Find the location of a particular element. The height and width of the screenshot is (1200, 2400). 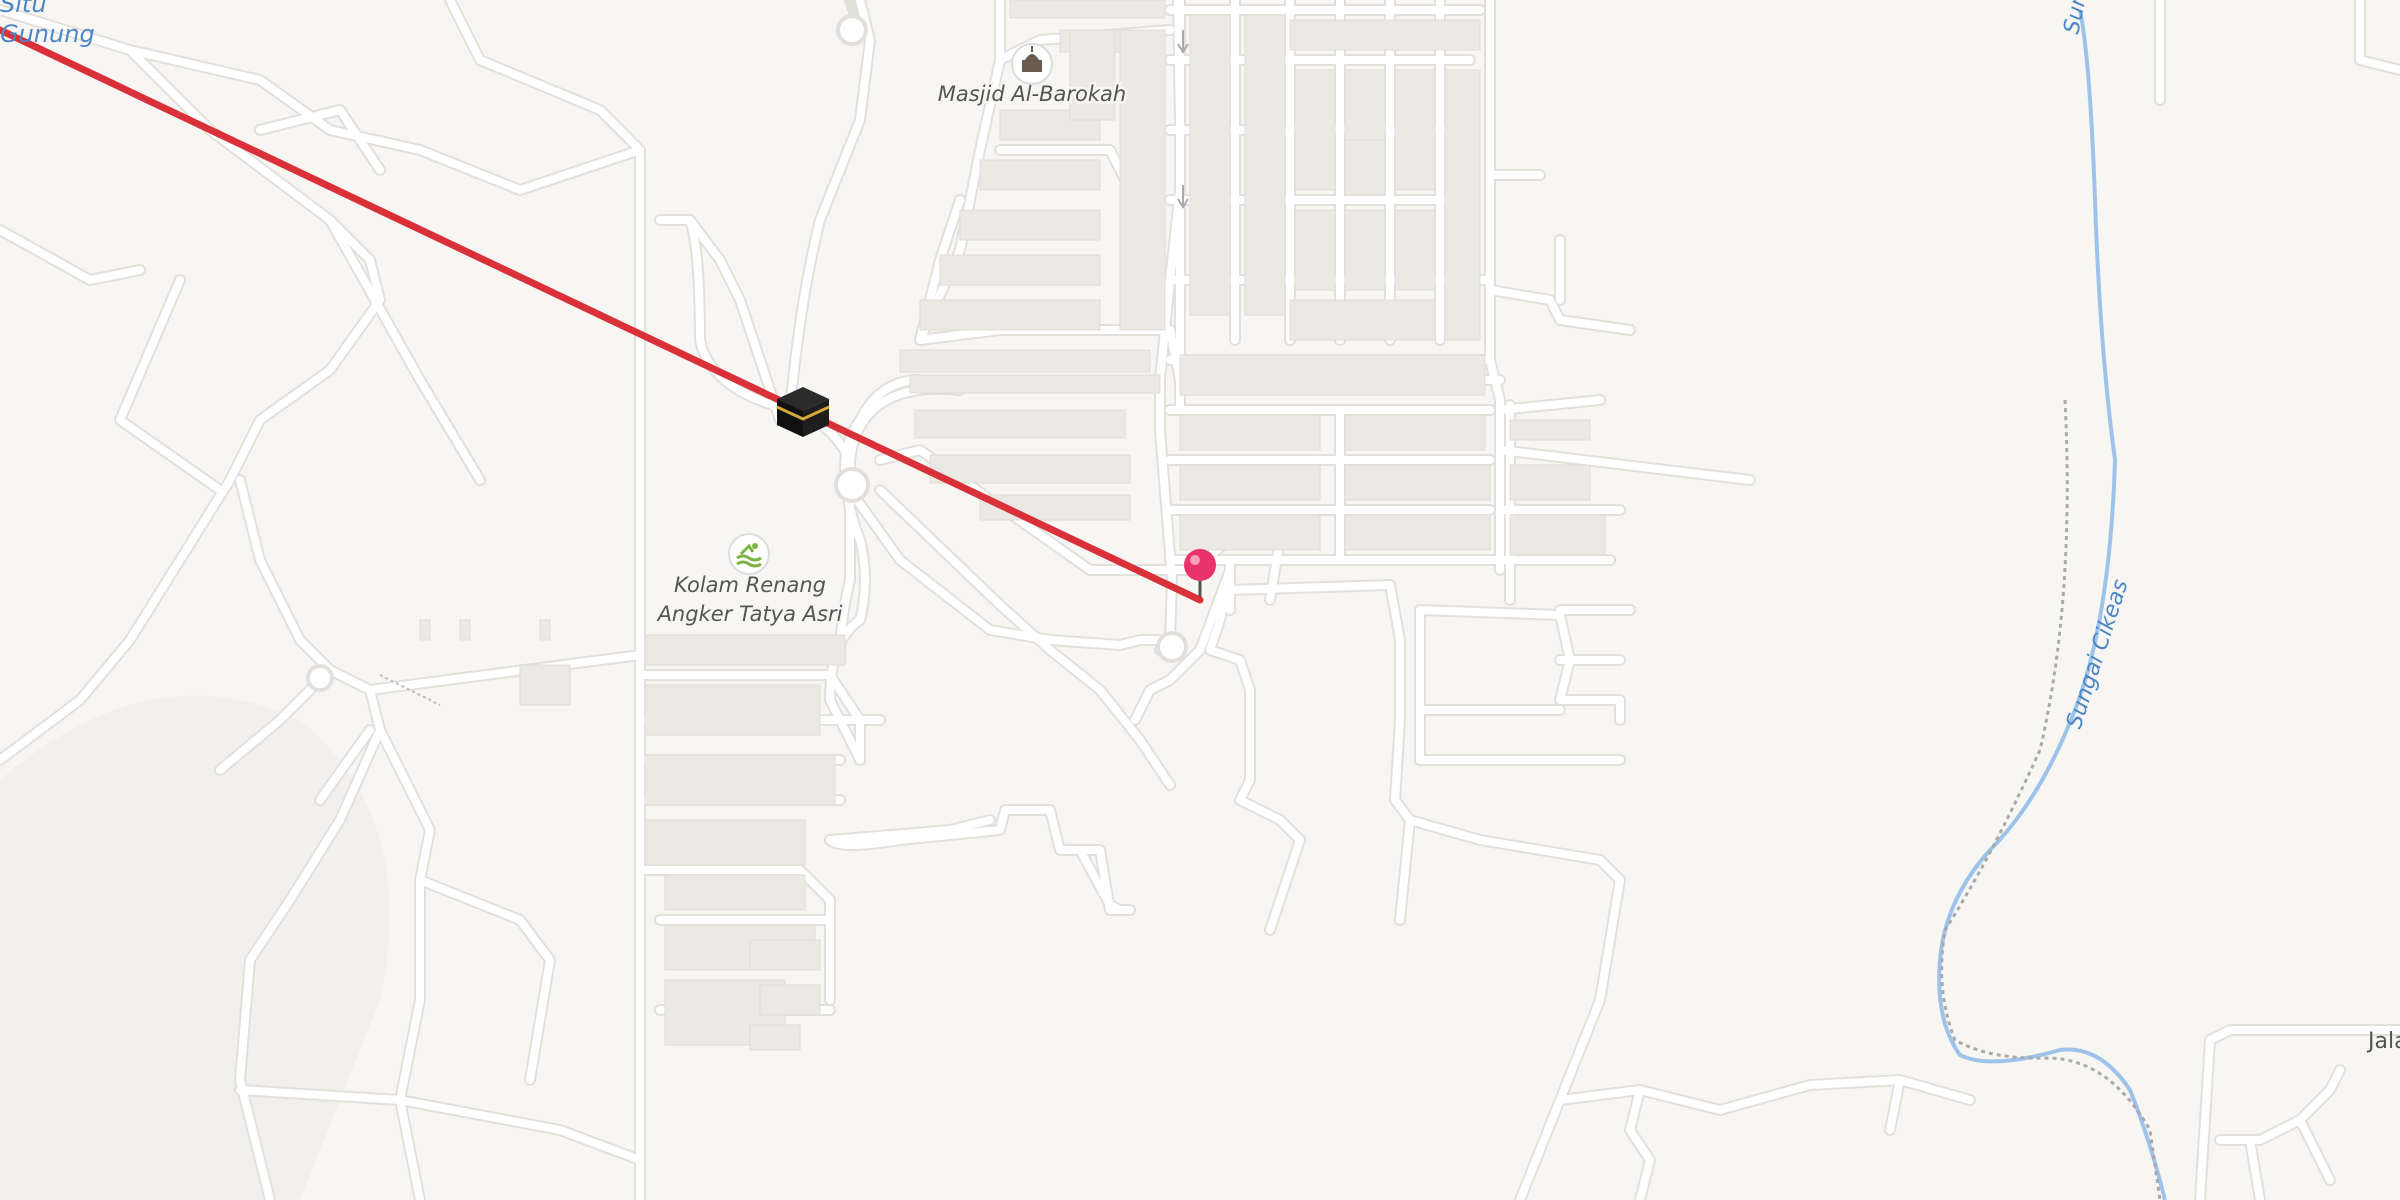

label-kolam-renang-line1: Kolam Renang is located at coordinates (750, 585).